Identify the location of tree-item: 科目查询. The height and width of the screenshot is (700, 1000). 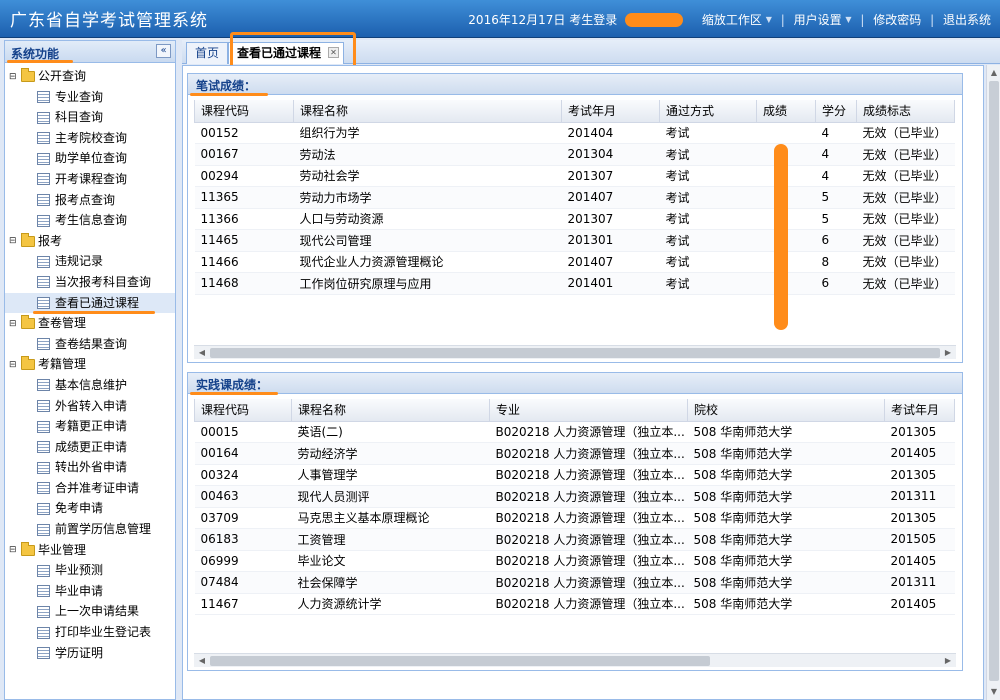
(90, 117).